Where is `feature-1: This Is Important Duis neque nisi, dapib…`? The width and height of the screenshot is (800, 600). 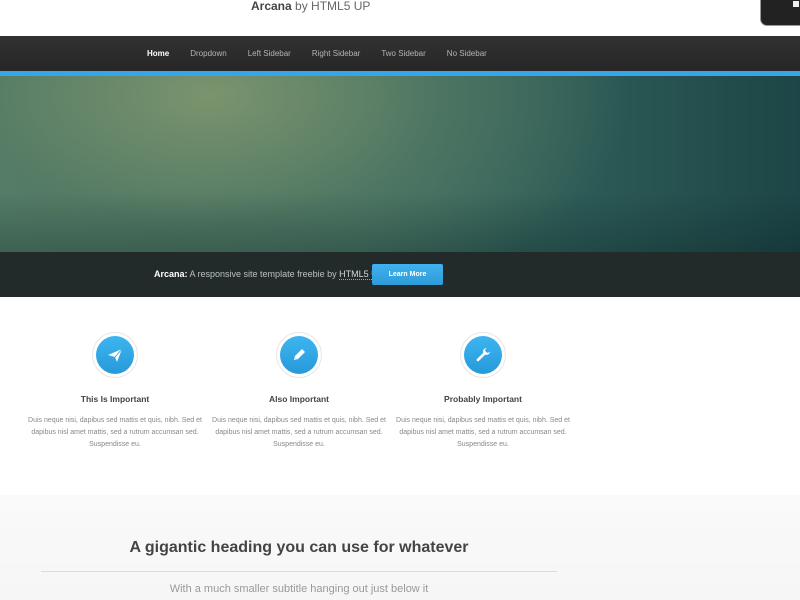 feature-1: This Is Important Duis neque nisi, dapib… is located at coordinates (115, 392).